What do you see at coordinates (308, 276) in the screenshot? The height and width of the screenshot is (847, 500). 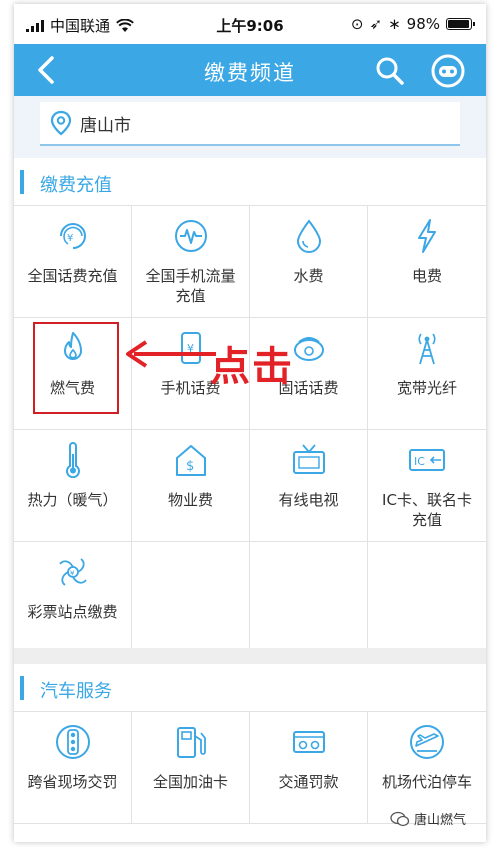 I see `service-label: 水费` at bounding box center [308, 276].